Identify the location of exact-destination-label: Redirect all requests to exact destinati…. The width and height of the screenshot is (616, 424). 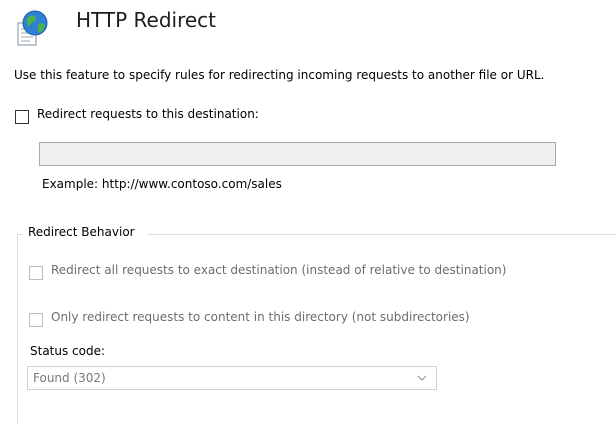
(278, 270).